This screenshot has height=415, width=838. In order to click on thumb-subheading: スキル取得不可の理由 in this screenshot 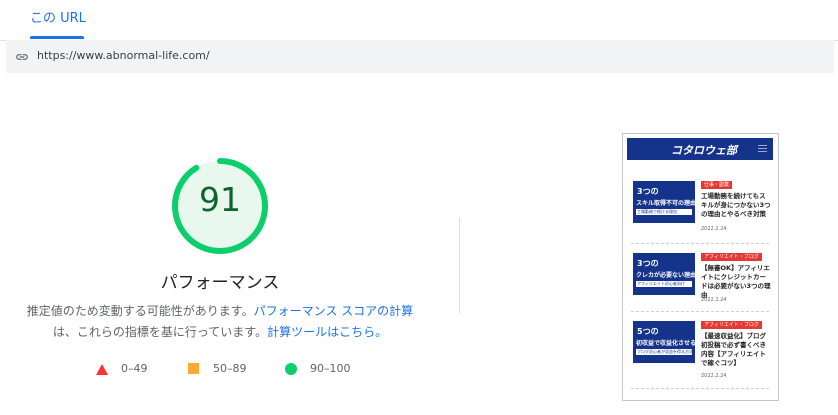, I will do `click(665, 203)`.